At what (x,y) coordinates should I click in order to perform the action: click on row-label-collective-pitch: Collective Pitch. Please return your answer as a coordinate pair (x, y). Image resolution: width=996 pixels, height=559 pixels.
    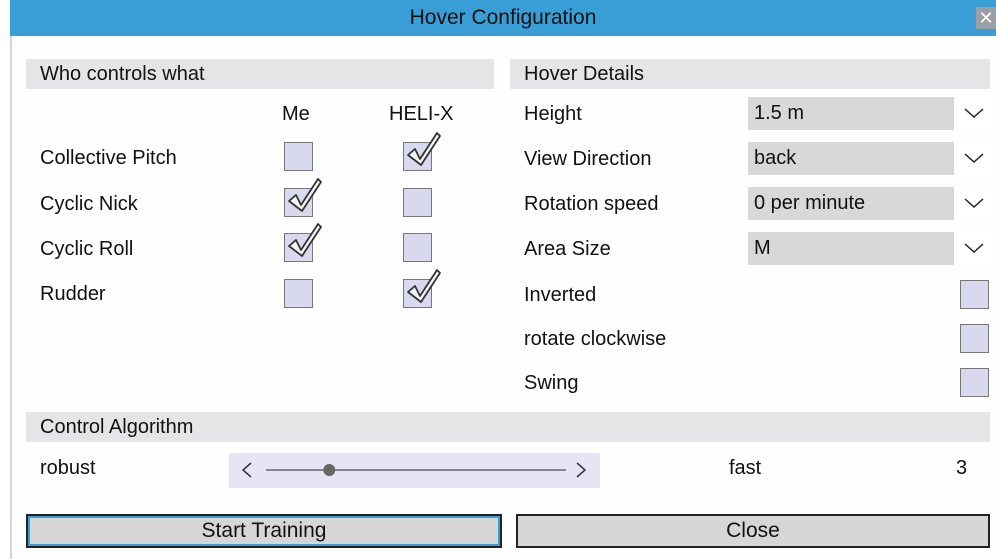
    Looking at the image, I should click on (108, 158).